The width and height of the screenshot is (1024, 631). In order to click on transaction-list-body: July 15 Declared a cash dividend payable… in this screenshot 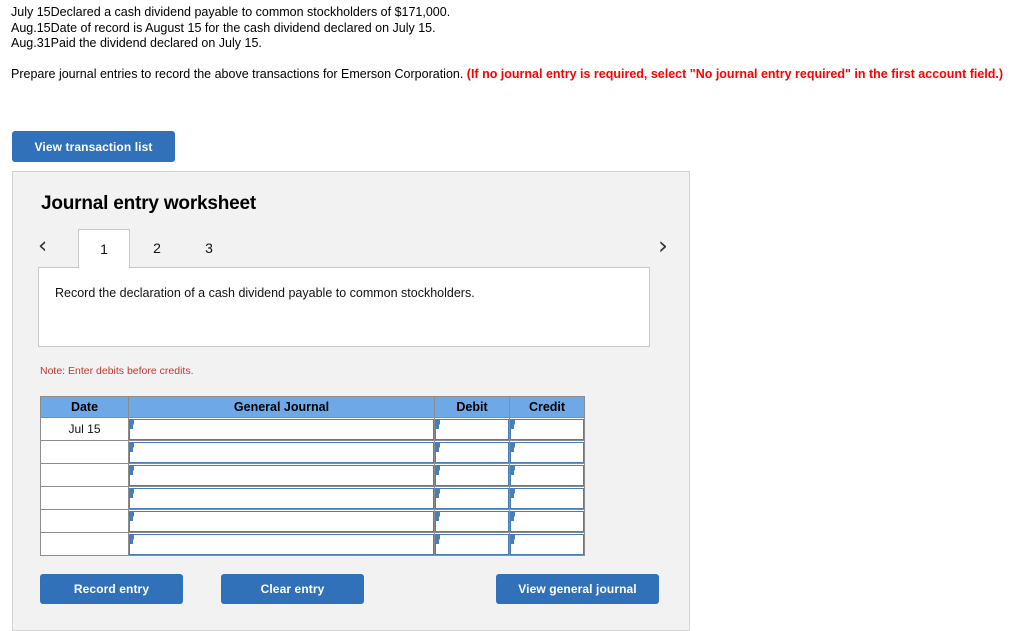, I will do `click(230, 28)`.